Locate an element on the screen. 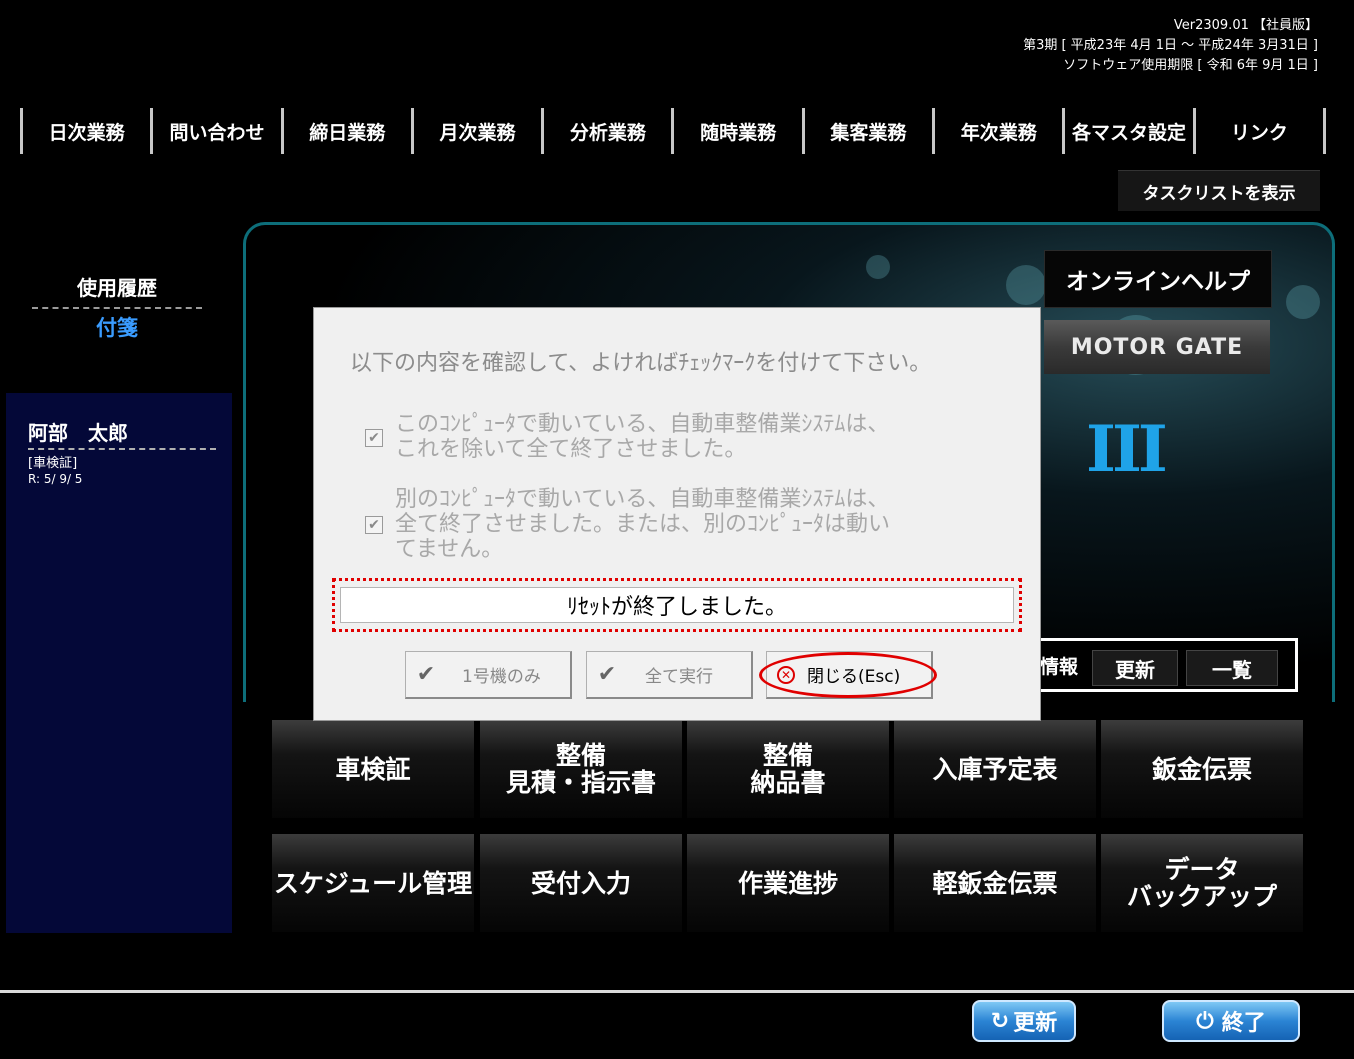  close-highlight-oval is located at coordinates (848, 675).